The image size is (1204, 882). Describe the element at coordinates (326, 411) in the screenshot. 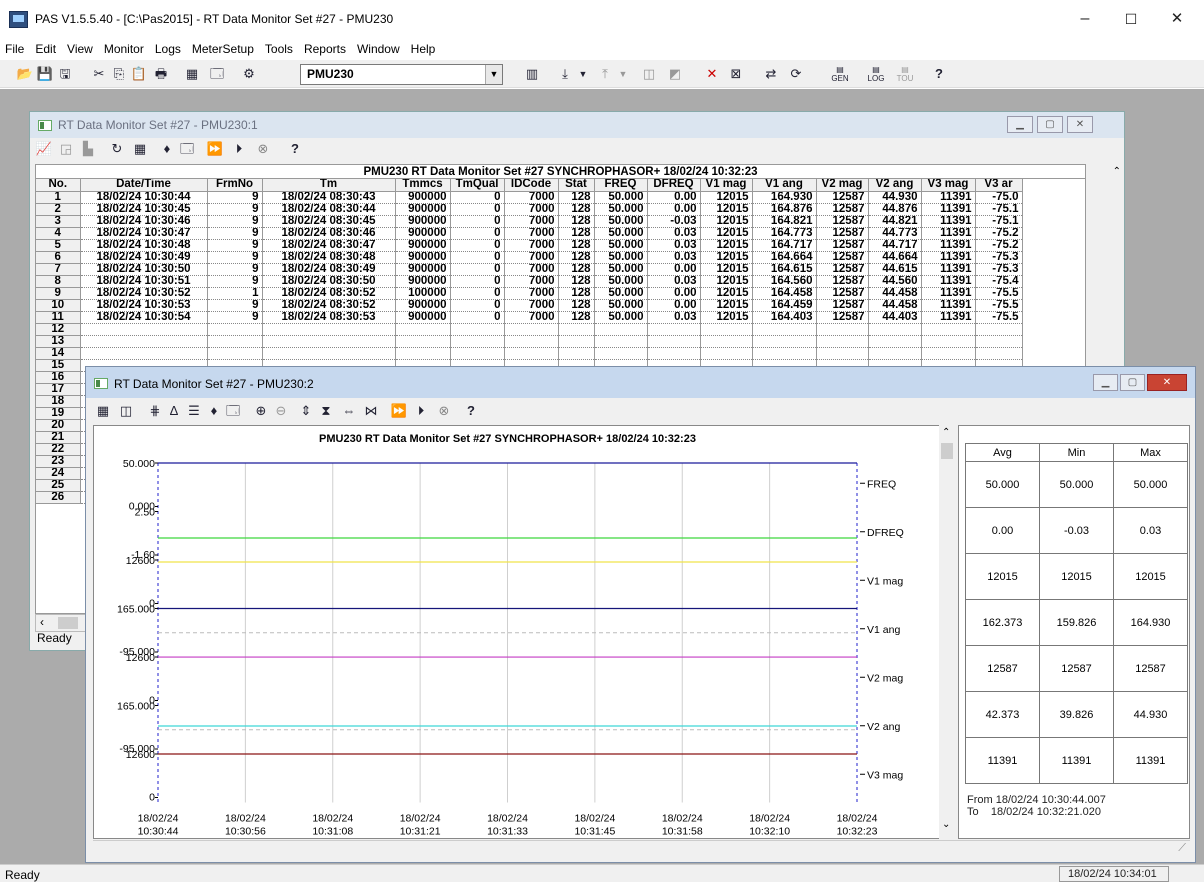

I see `vertical-shrink-icon: ⧗` at that location.